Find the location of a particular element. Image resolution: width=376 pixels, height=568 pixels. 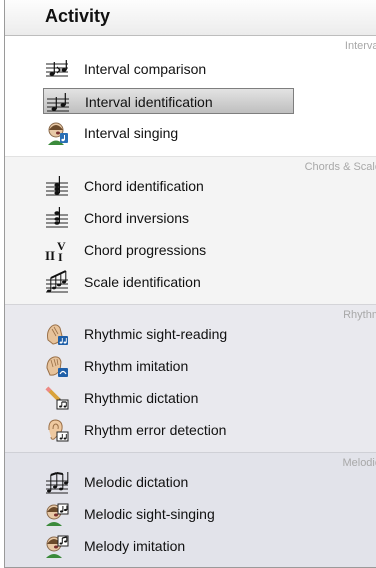

interval-identification-icon is located at coordinates (58, 102).